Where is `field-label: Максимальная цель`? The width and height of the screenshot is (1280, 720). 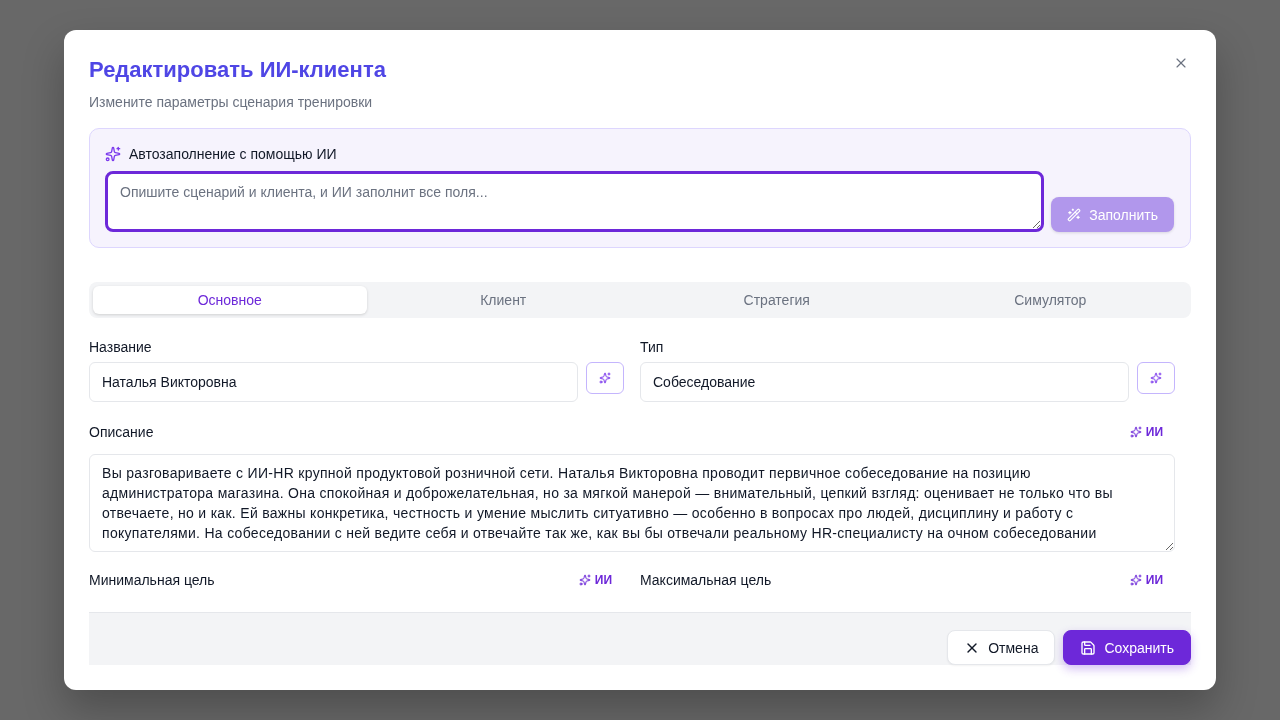
field-label: Максимальная цель is located at coordinates (706, 580).